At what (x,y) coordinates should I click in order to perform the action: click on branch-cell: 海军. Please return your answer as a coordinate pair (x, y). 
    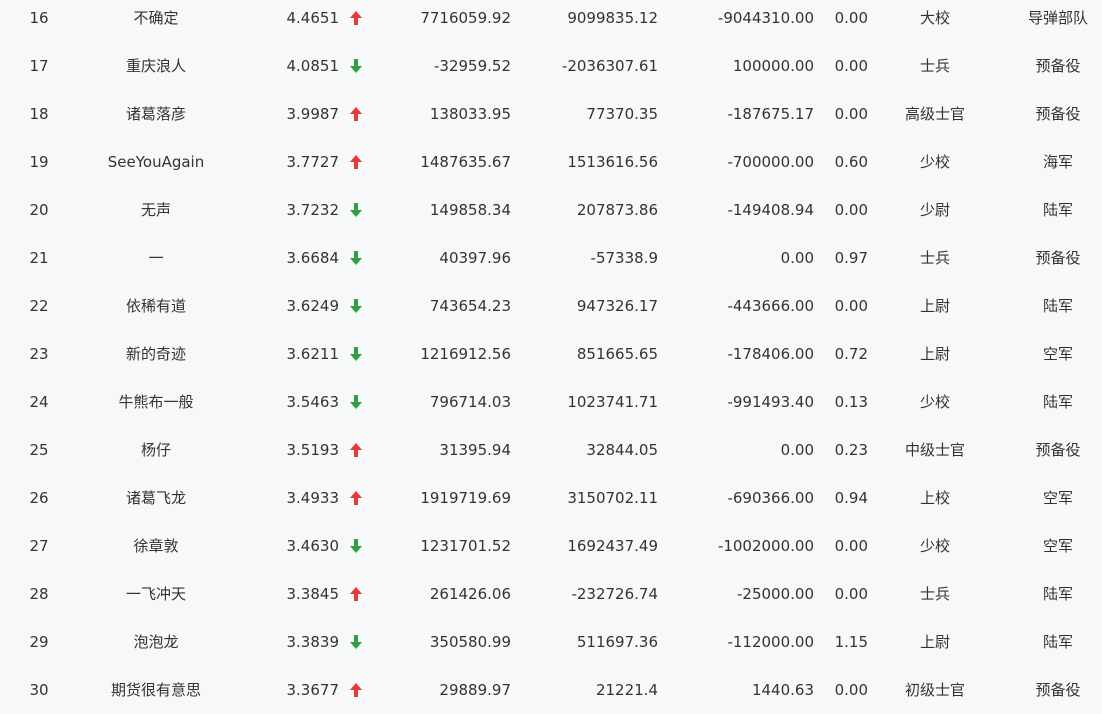
    Looking at the image, I should click on (1057, 162).